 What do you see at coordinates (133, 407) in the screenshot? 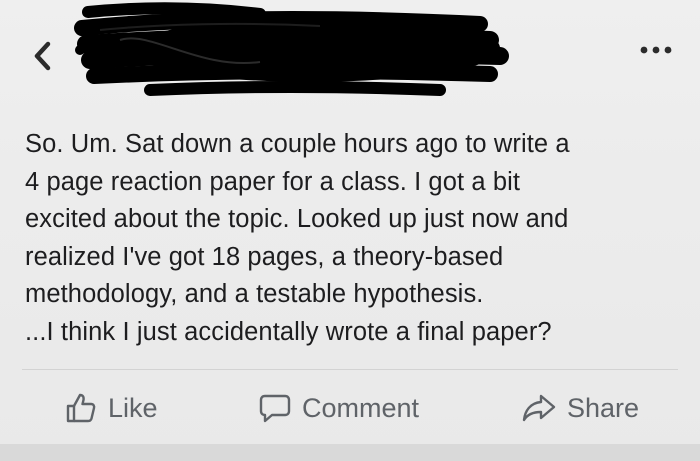
I see `like-label: Like` at bounding box center [133, 407].